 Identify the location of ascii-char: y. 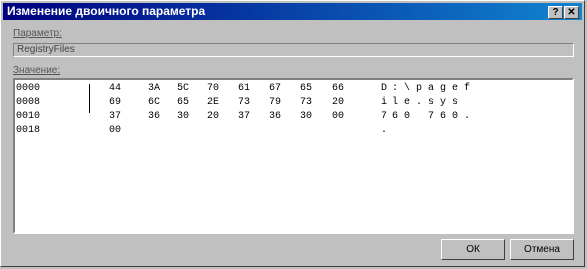
(446, 103).